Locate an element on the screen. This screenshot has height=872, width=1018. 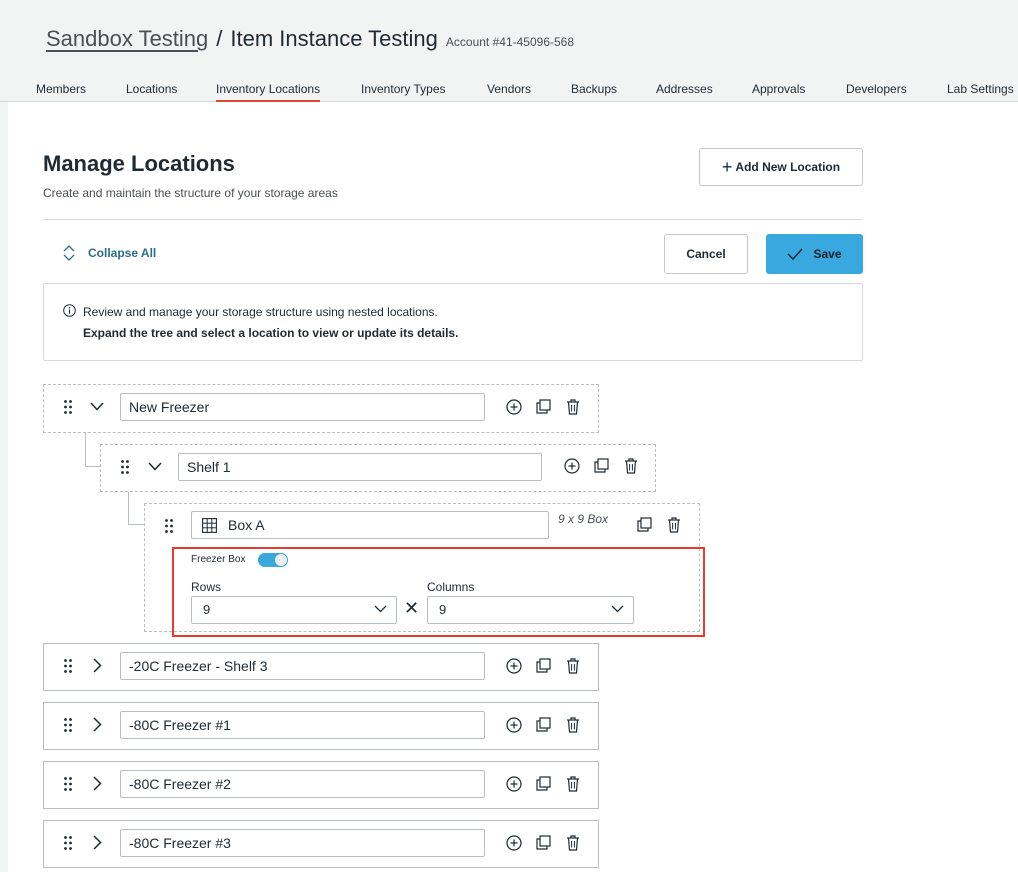
save-button: Save is located at coordinates (814, 254).